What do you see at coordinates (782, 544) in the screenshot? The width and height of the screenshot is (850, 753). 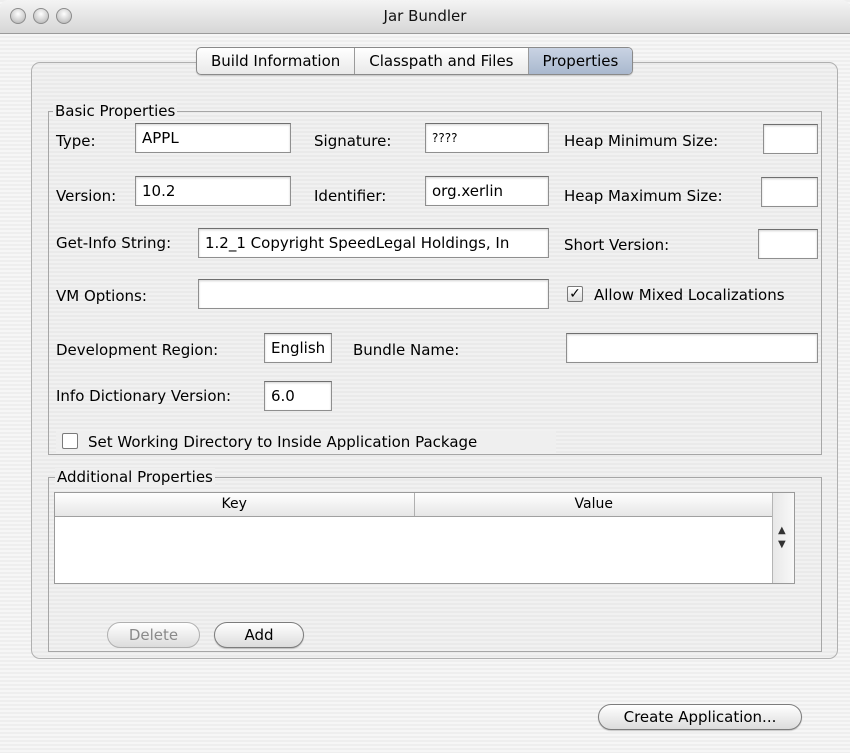 I see `scroll-down-icon: ▼` at bounding box center [782, 544].